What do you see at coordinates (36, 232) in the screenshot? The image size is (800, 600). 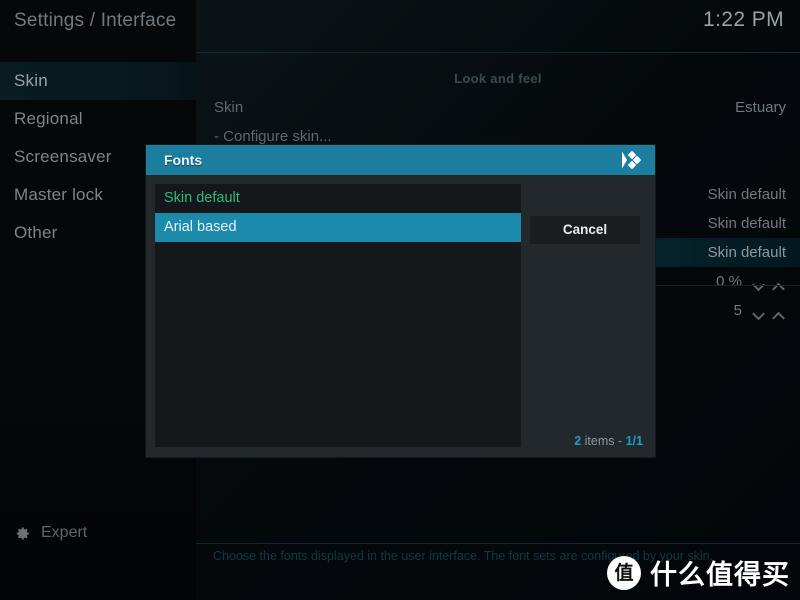 I see `sidebar-item-label: Other` at bounding box center [36, 232].